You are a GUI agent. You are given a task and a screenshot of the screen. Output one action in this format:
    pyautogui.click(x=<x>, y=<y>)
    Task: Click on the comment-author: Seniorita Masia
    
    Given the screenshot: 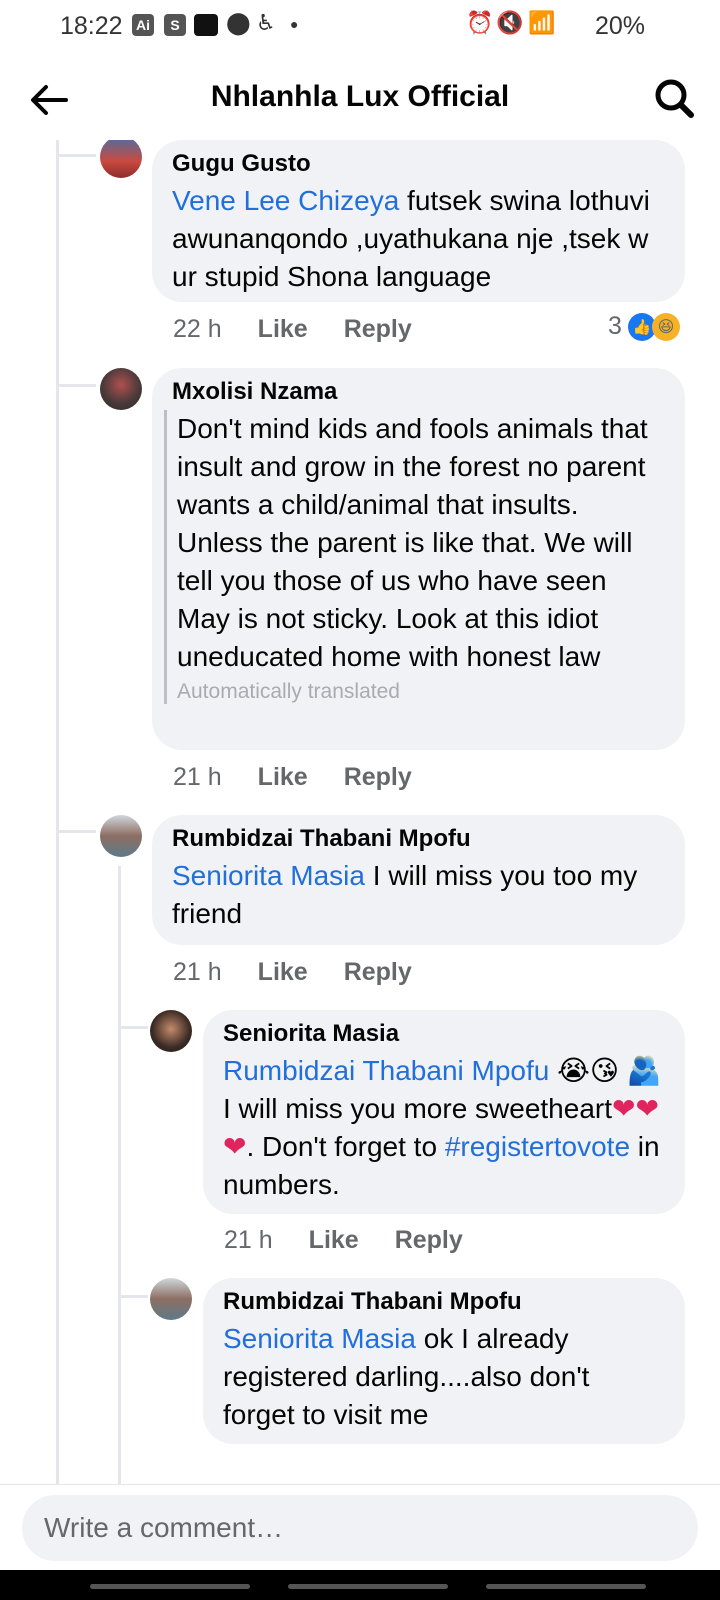 What is the action you would take?
    pyautogui.click(x=444, y=1034)
    